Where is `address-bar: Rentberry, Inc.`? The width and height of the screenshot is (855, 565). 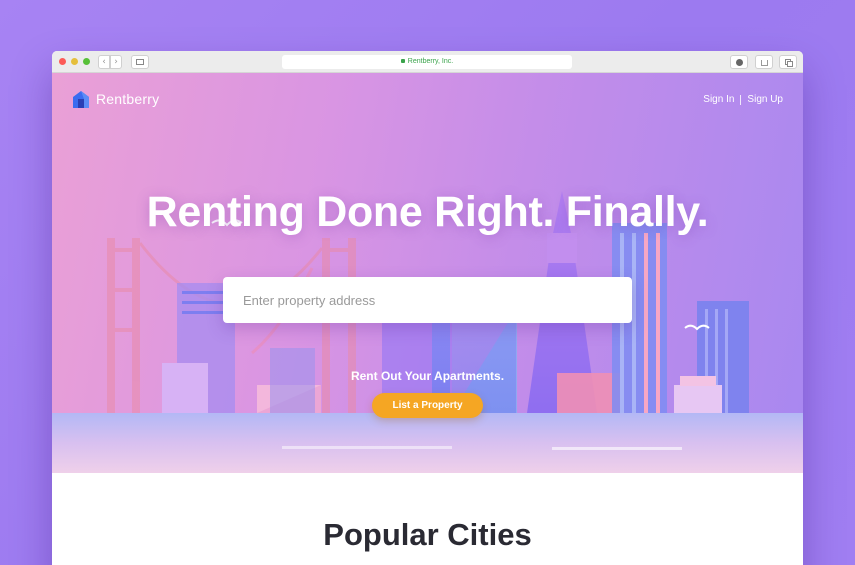
address-bar: Rentberry, Inc. is located at coordinates (427, 62).